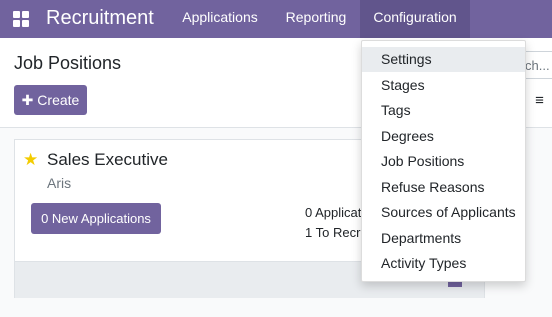 The width and height of the screenshot is (552, 317). I want to click on menu-item-settings: Settings, so click(443, 59).